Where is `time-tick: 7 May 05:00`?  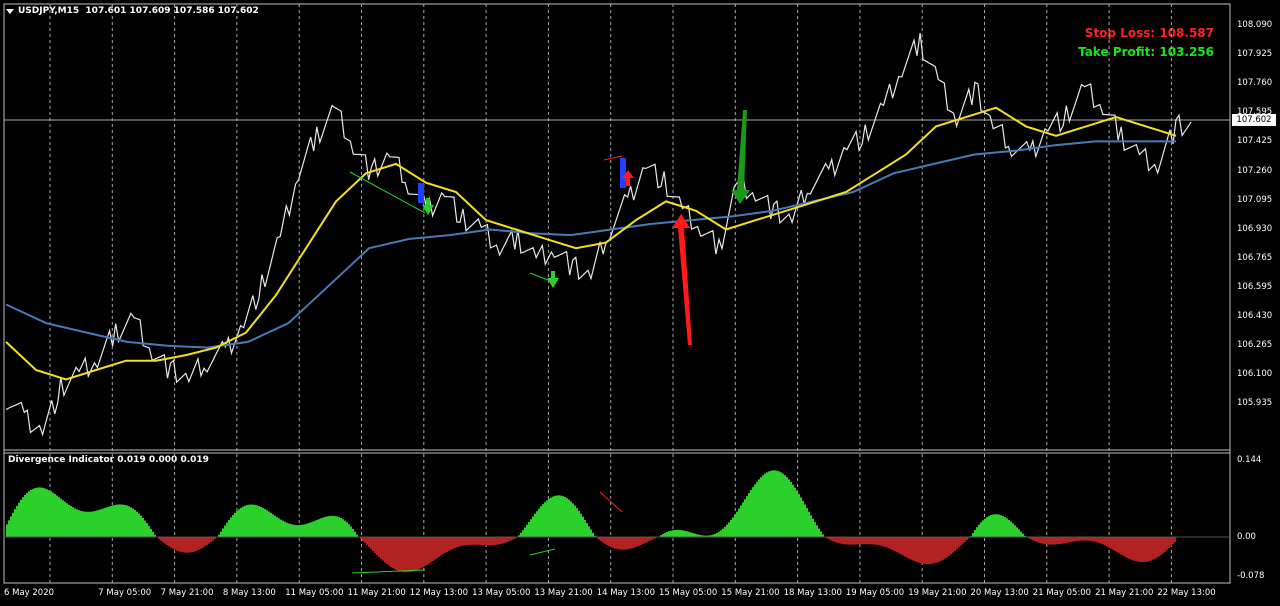
time-tick: 7 May 05:00 is located at coordinates (125, 593).